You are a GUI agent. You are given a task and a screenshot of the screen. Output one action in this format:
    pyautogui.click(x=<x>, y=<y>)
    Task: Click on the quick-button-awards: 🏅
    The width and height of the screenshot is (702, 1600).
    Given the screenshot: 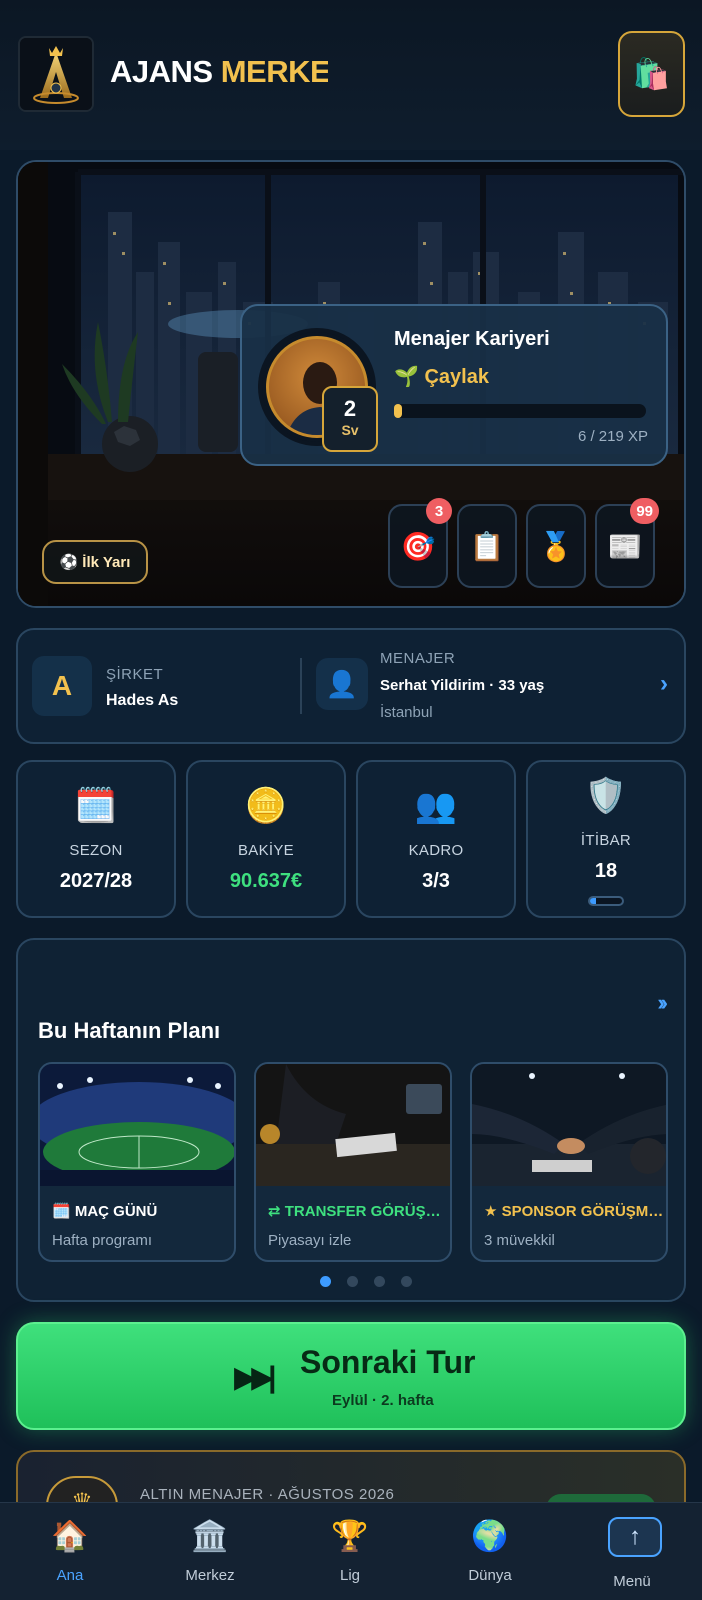 What is the action you would take?
    pyautogui.click(x=556, y=546)
    